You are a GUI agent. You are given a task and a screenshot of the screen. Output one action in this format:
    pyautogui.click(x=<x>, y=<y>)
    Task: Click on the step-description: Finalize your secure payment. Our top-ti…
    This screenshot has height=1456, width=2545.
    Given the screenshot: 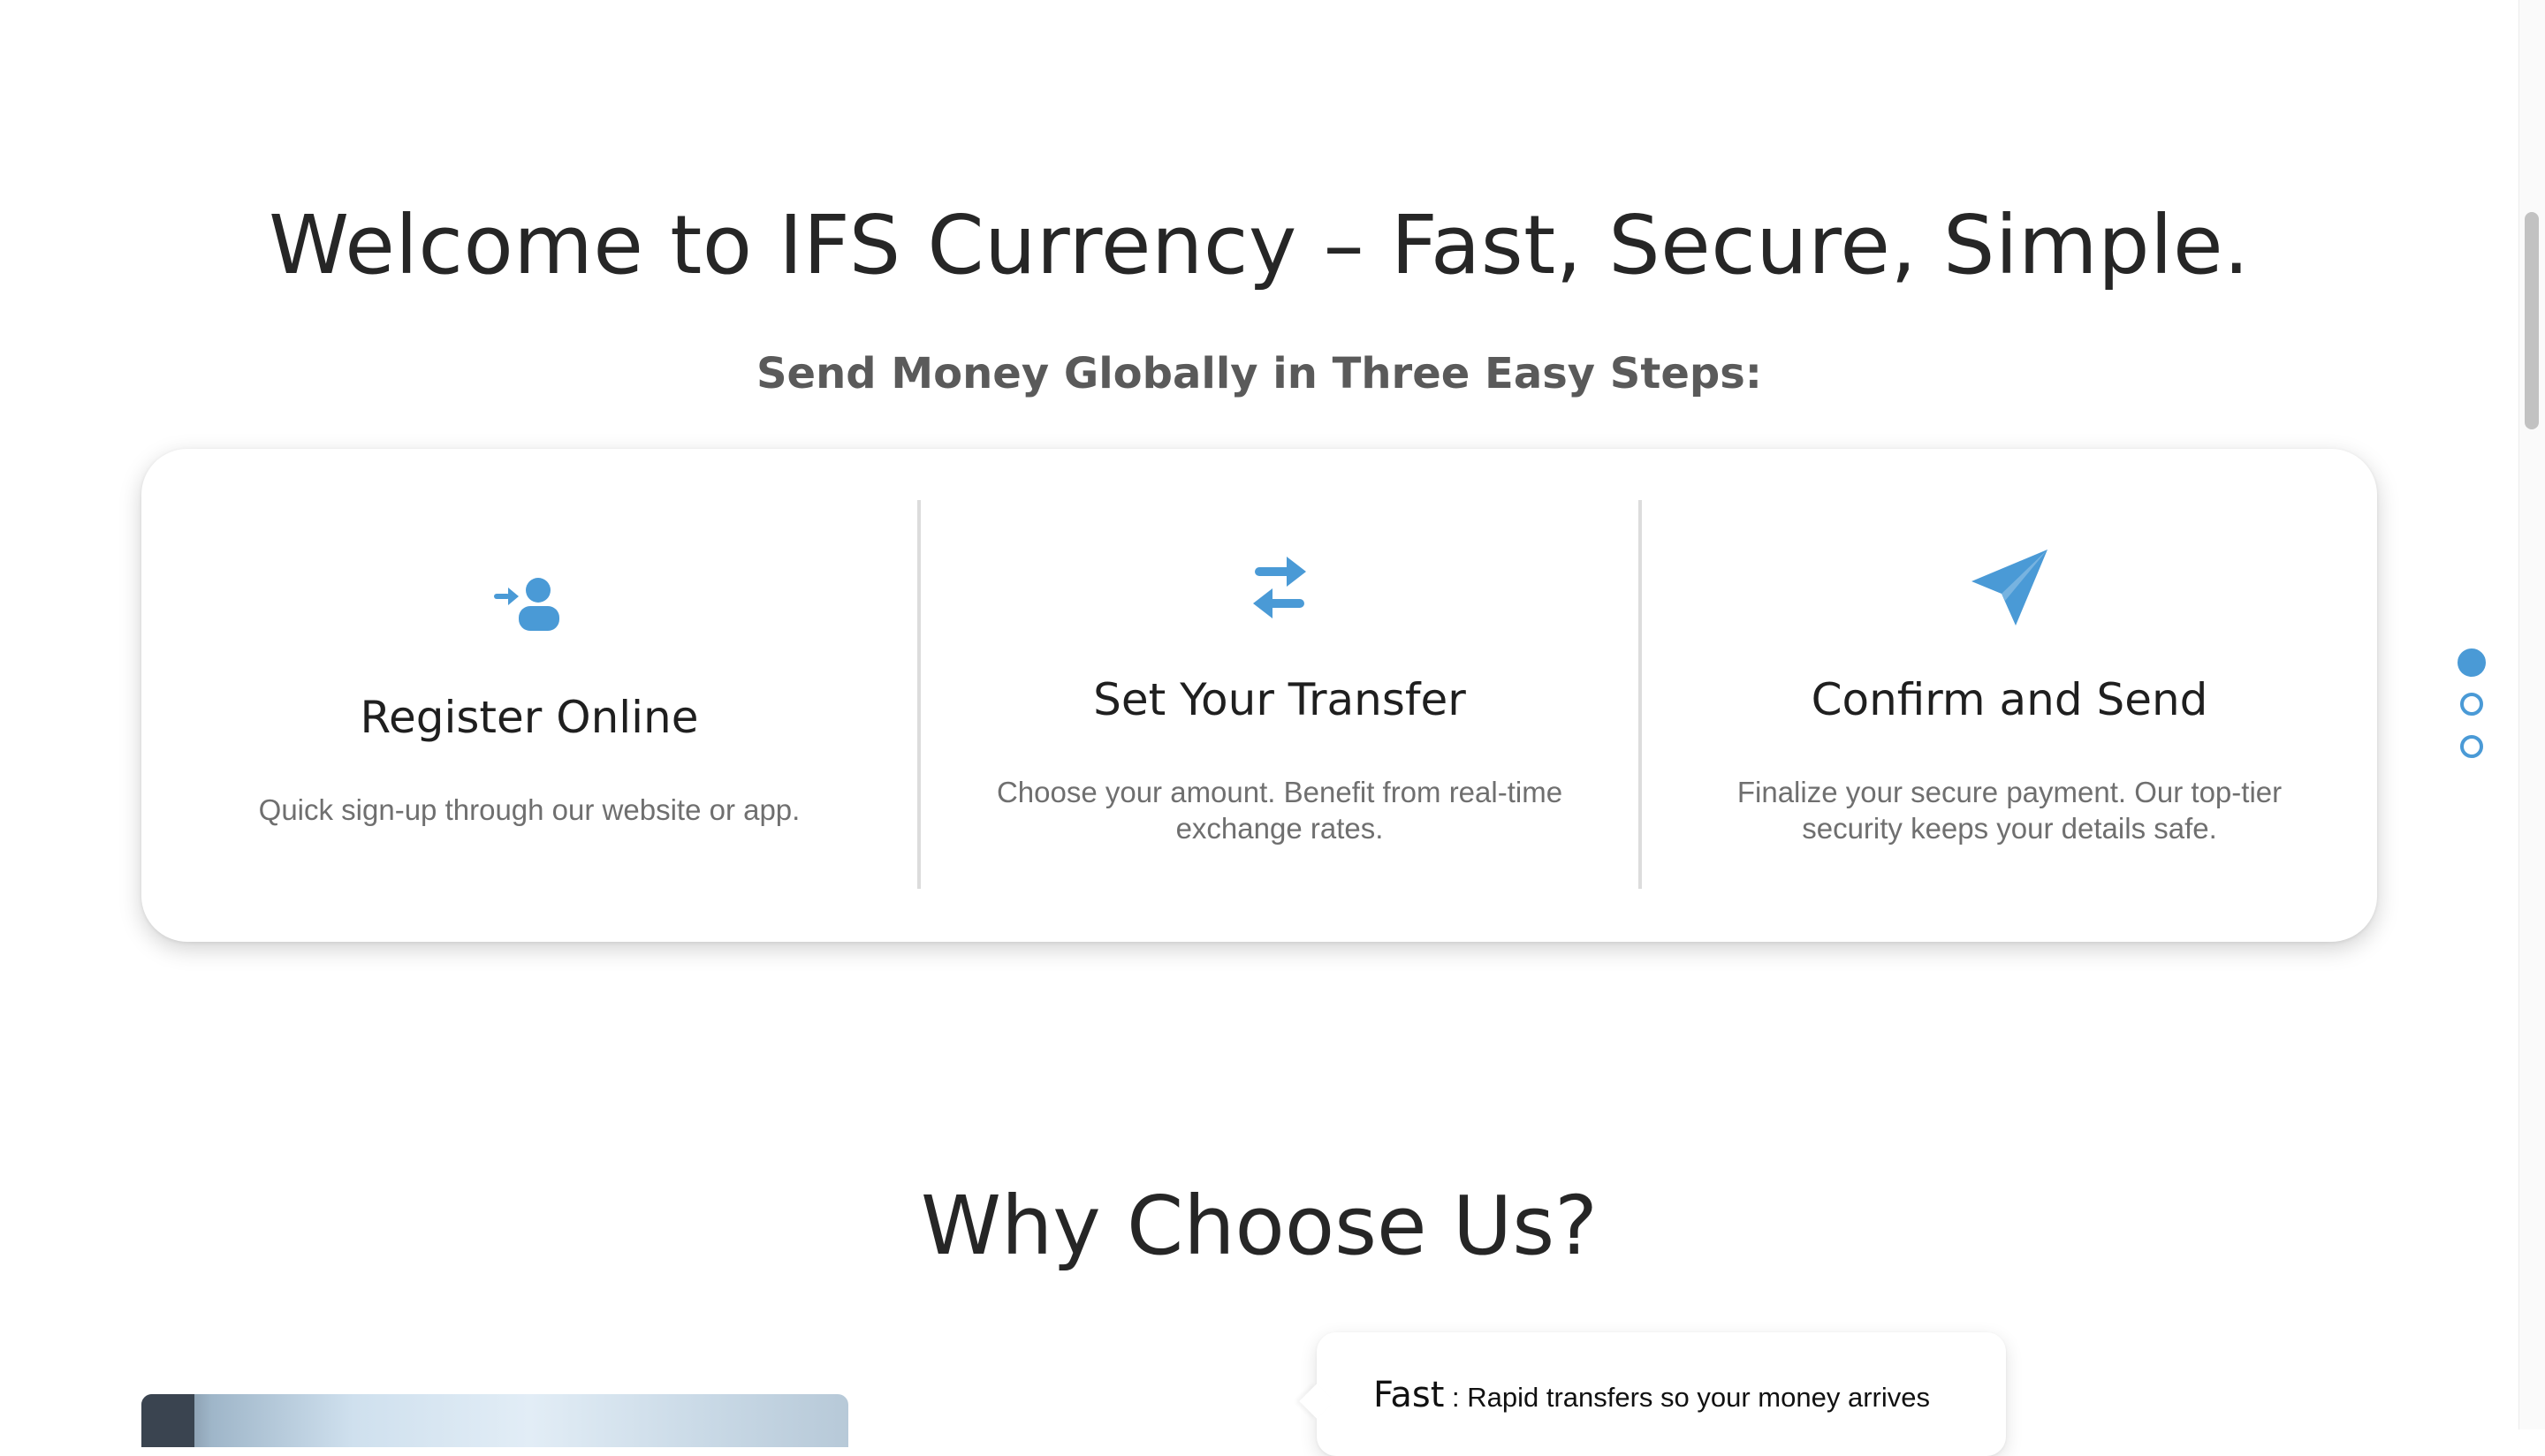 What is the action you would take?
    pyautogui.click(x=2009, y=810)
    